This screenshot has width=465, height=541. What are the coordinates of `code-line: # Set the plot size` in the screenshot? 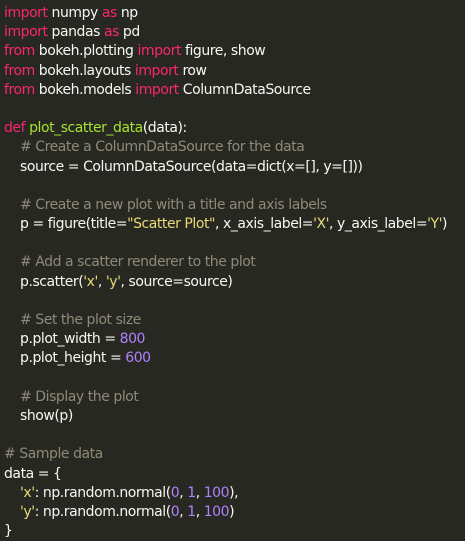 It's located at (234, 320).